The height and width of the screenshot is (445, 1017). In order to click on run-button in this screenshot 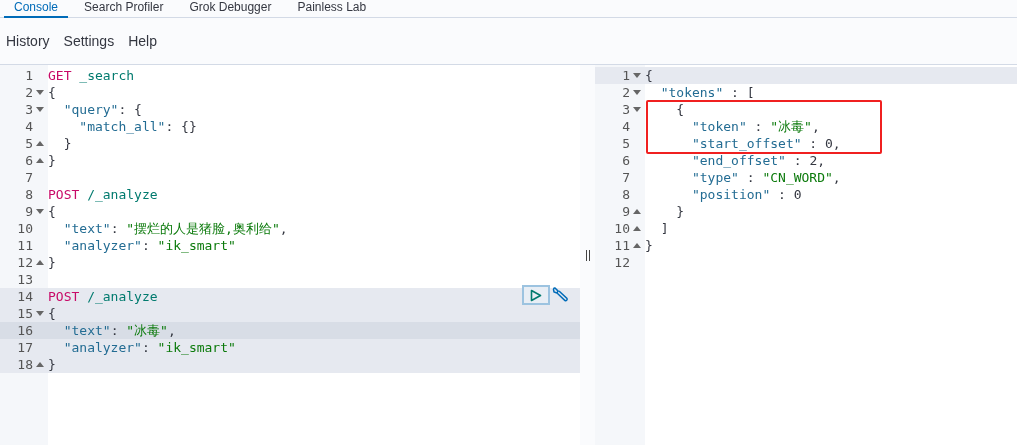, I will do `click(536, 295)`.